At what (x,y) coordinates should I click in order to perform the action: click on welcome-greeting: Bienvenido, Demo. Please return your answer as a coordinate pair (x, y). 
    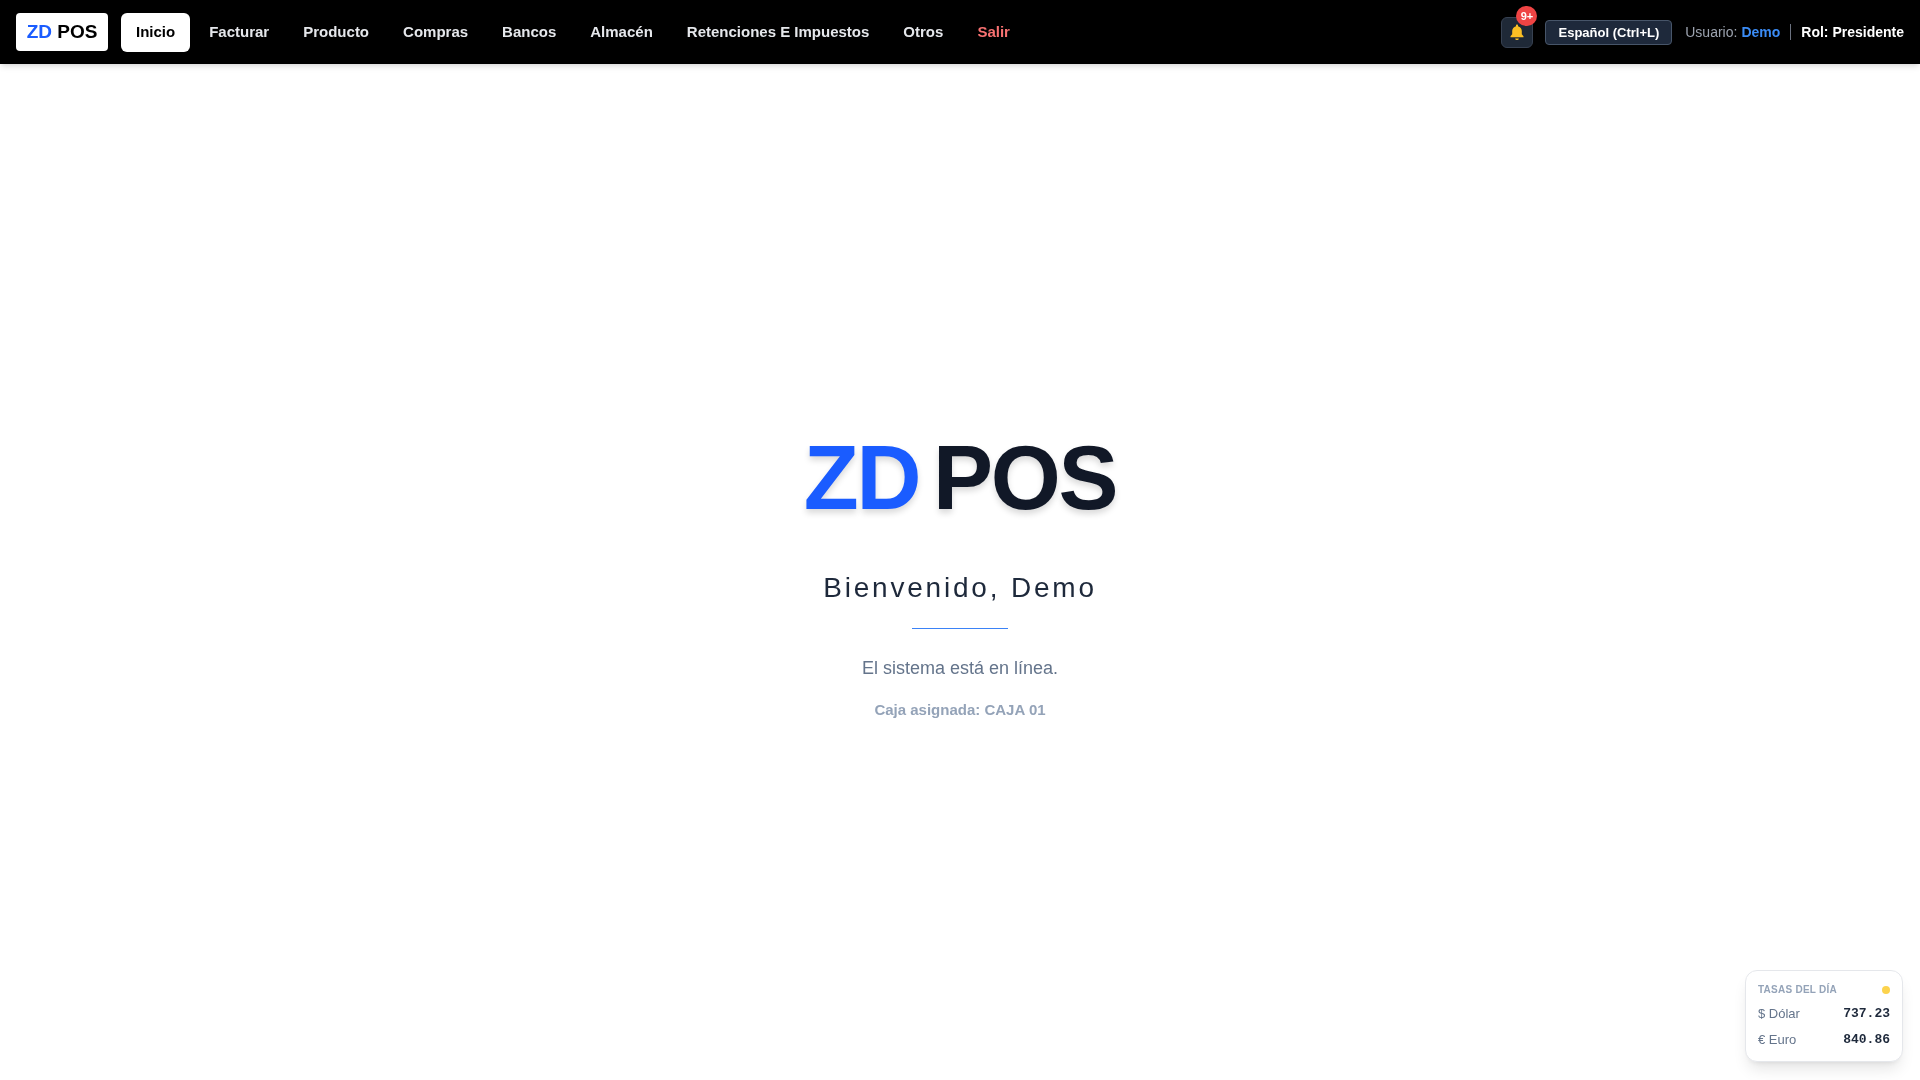
    Looking at the image, I should click on (960, 588).